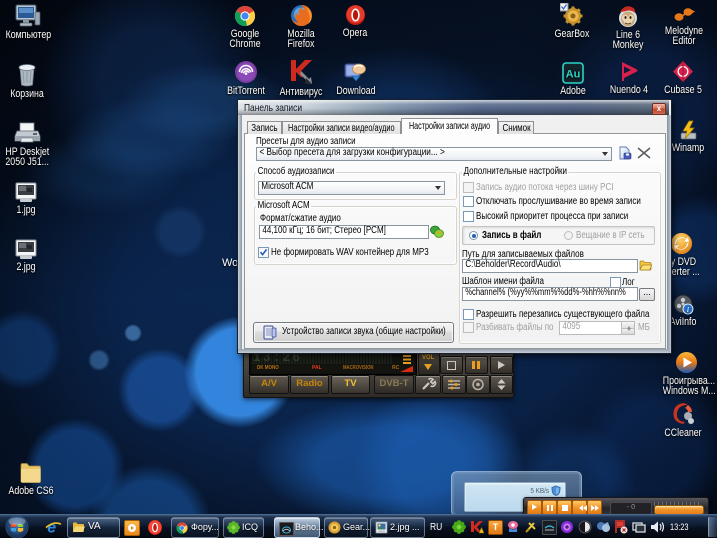 The height and width of the screenshot is (538, 717). I want to click on svg-text: i, so click(688, 310).